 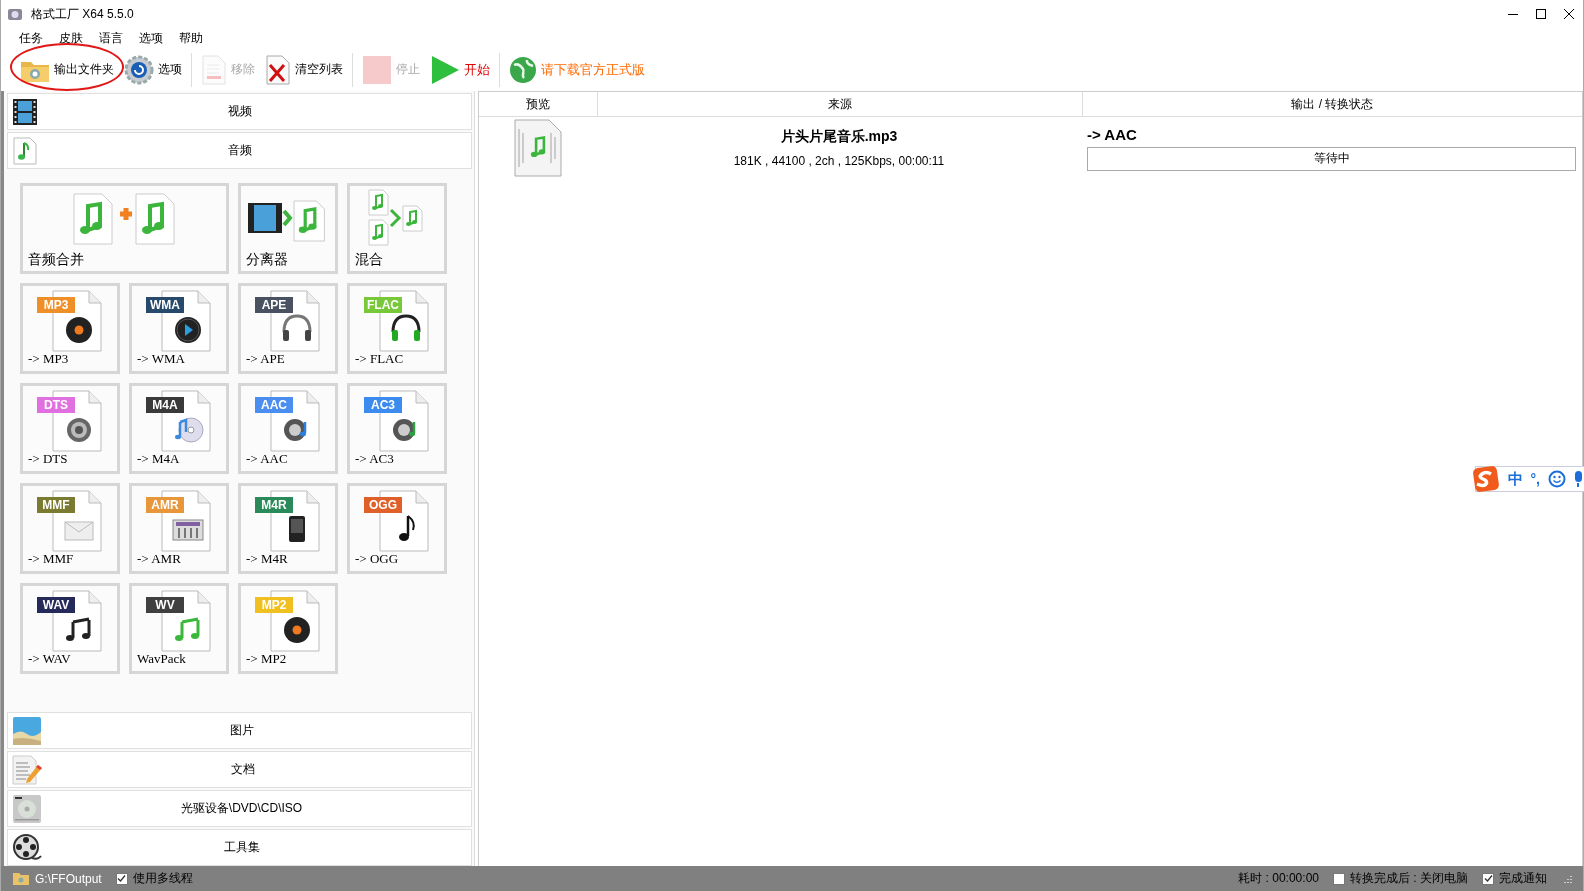 I want to click on toolbar-label: 开始, so click(x=477, y=69).